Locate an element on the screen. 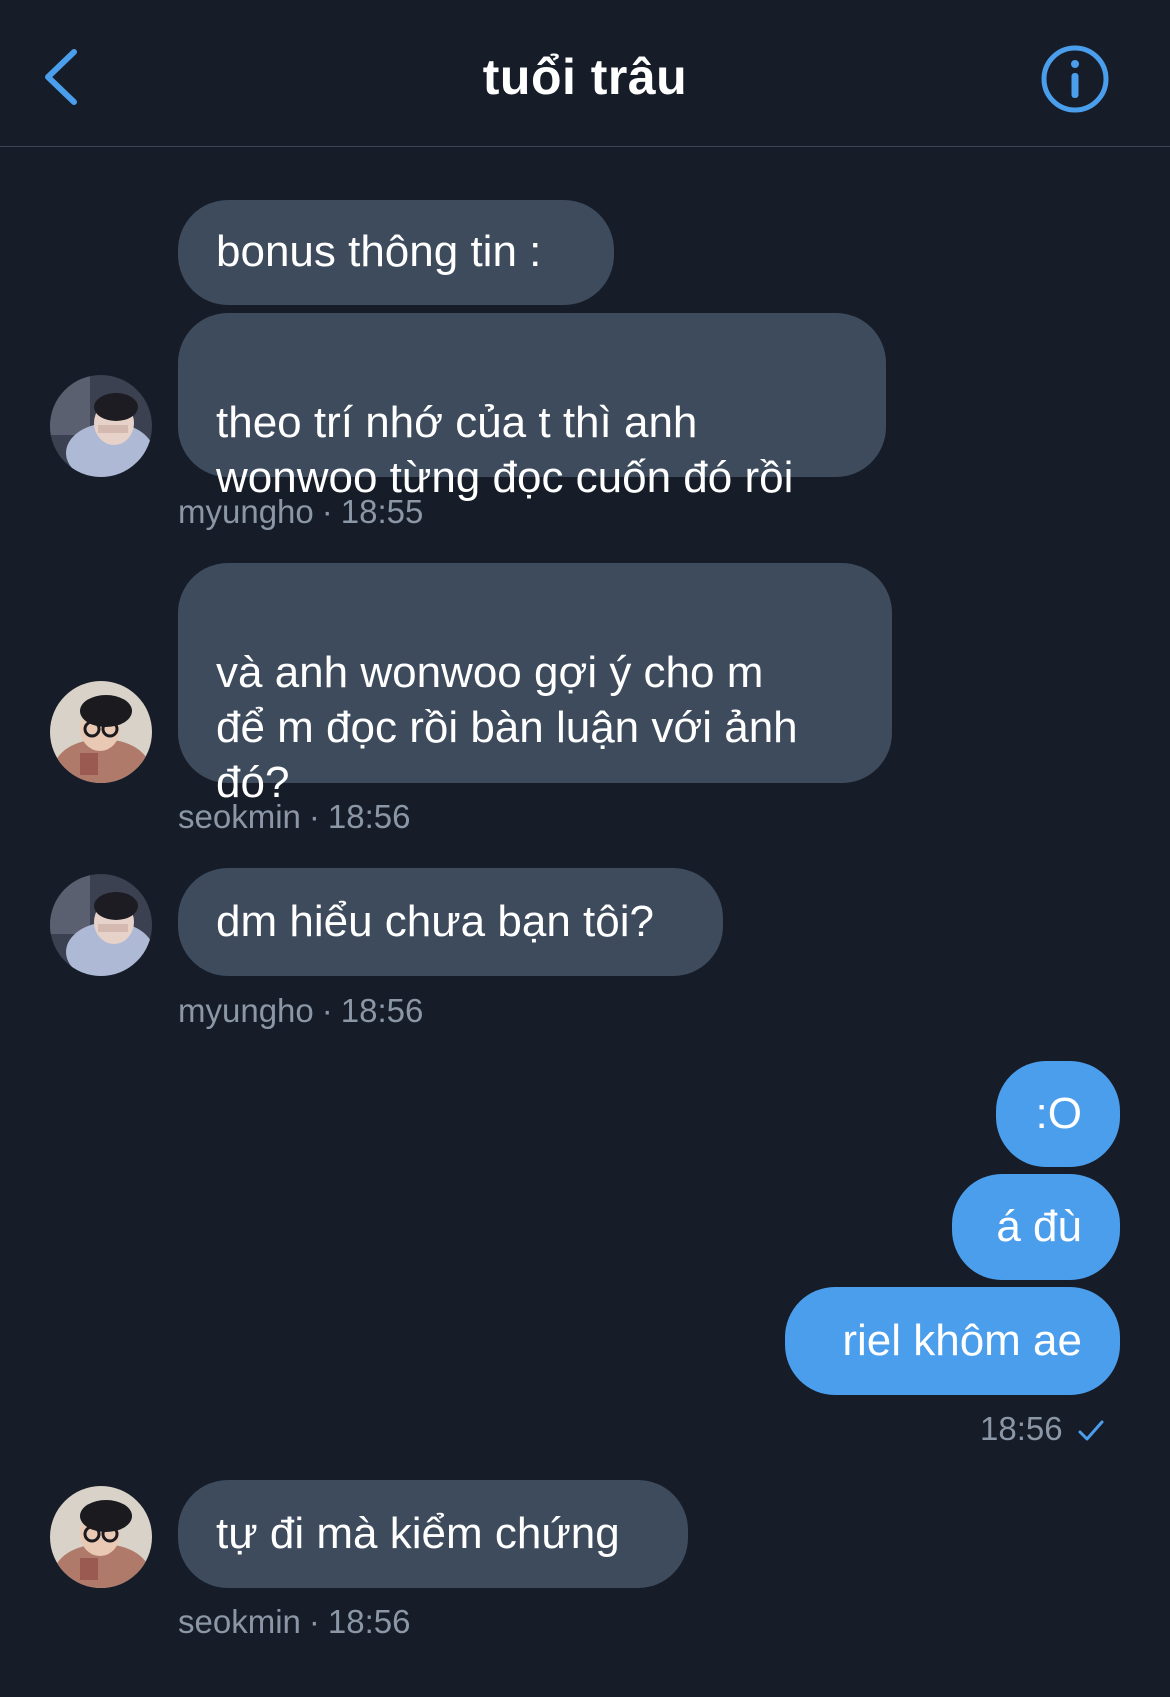  message-text: :O is located at coordinates (1058, 1113).